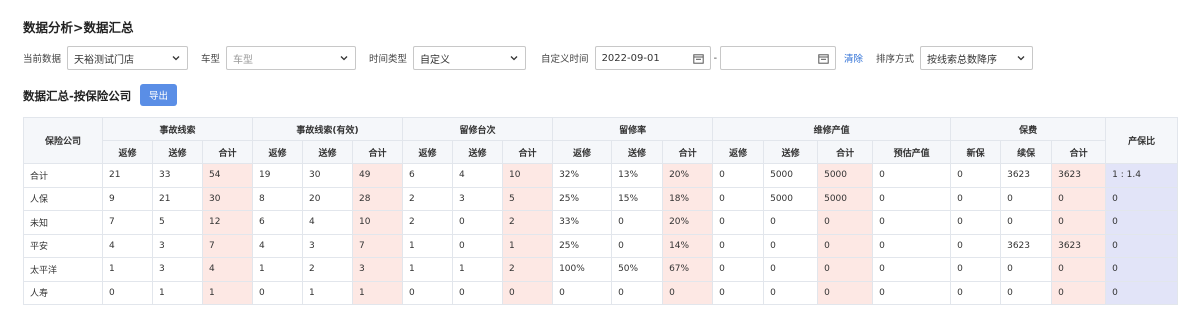 This screenshot has width=1200, height=321. I want to click on car-model-select: 车型, so click(291, 58).